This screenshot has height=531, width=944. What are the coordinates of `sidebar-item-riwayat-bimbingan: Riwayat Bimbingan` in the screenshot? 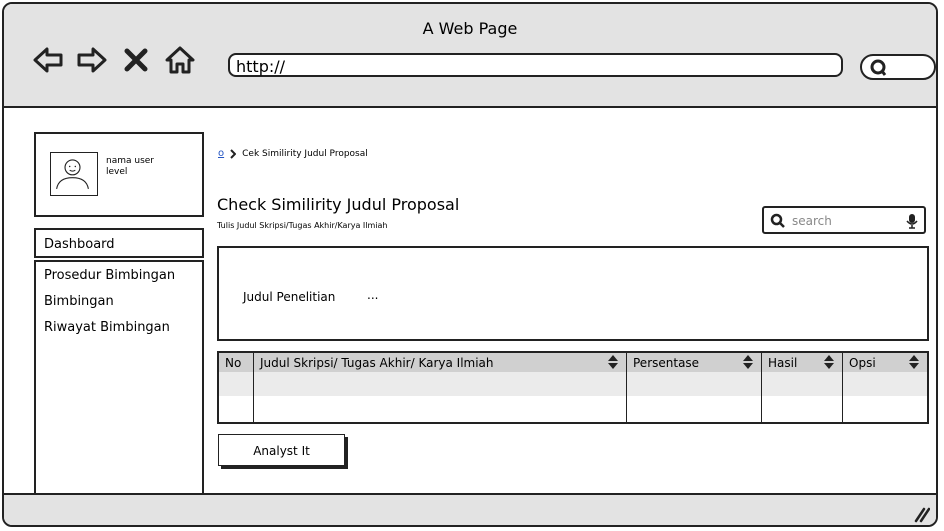 It's located at (123, 328).